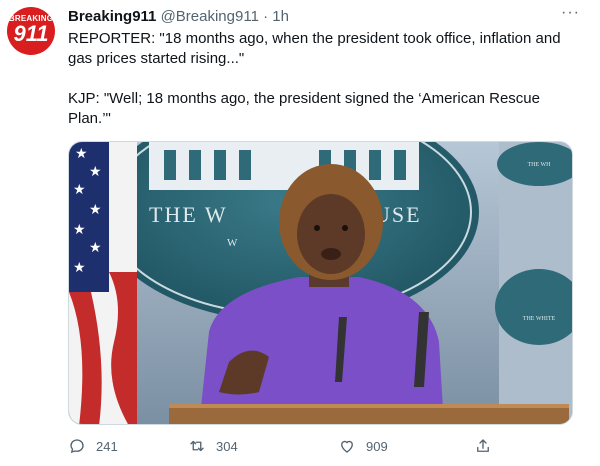 Image resolution: width=600 pixels, height=466 pixels. I want to click on share-button, so click(488, 446).